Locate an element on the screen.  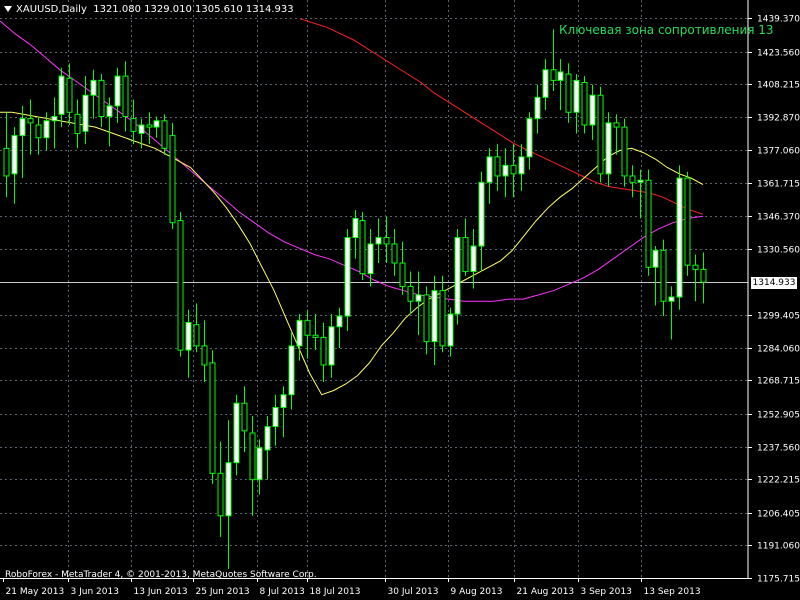
x-tick-label: 9 Aug 2013 is located at coordinates (477, 592).